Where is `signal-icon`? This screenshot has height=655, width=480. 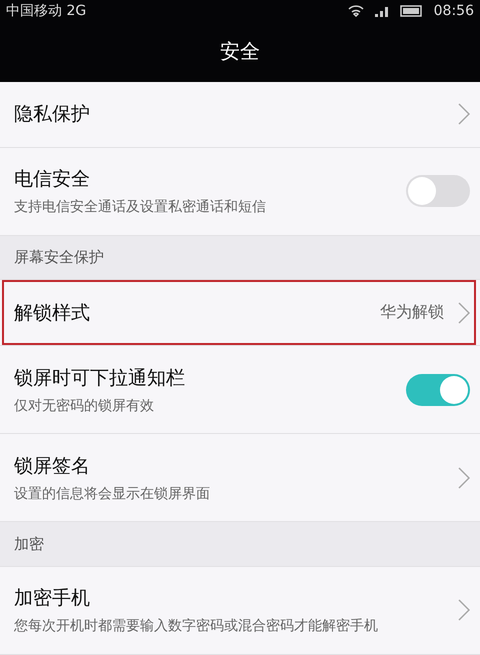
signal-icon is located at coordinates (382, 10).